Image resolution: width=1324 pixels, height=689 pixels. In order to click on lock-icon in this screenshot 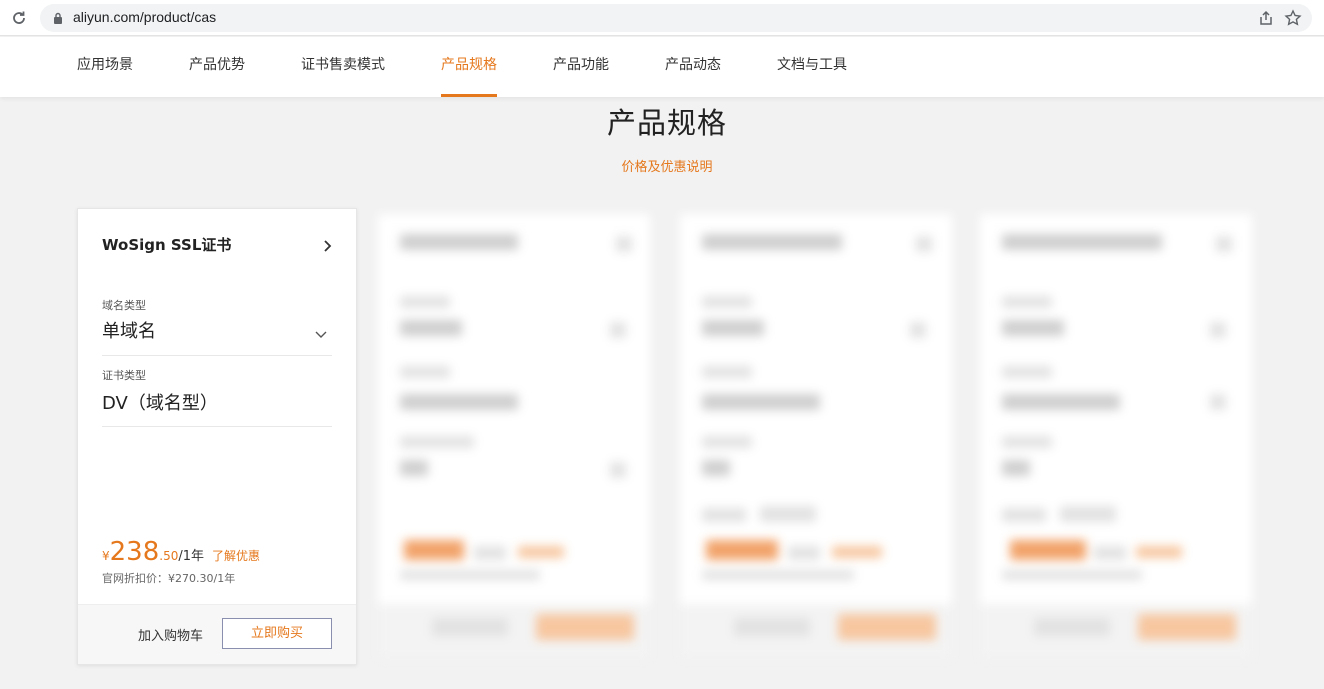, I will do `click(58, 18)`.